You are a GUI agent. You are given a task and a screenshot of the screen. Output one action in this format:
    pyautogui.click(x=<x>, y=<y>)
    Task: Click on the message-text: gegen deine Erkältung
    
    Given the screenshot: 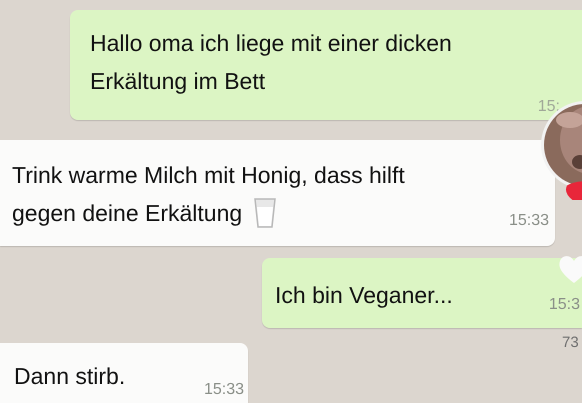 What is the action you would take?
    pyautogui.click(x=127, y=213)
    